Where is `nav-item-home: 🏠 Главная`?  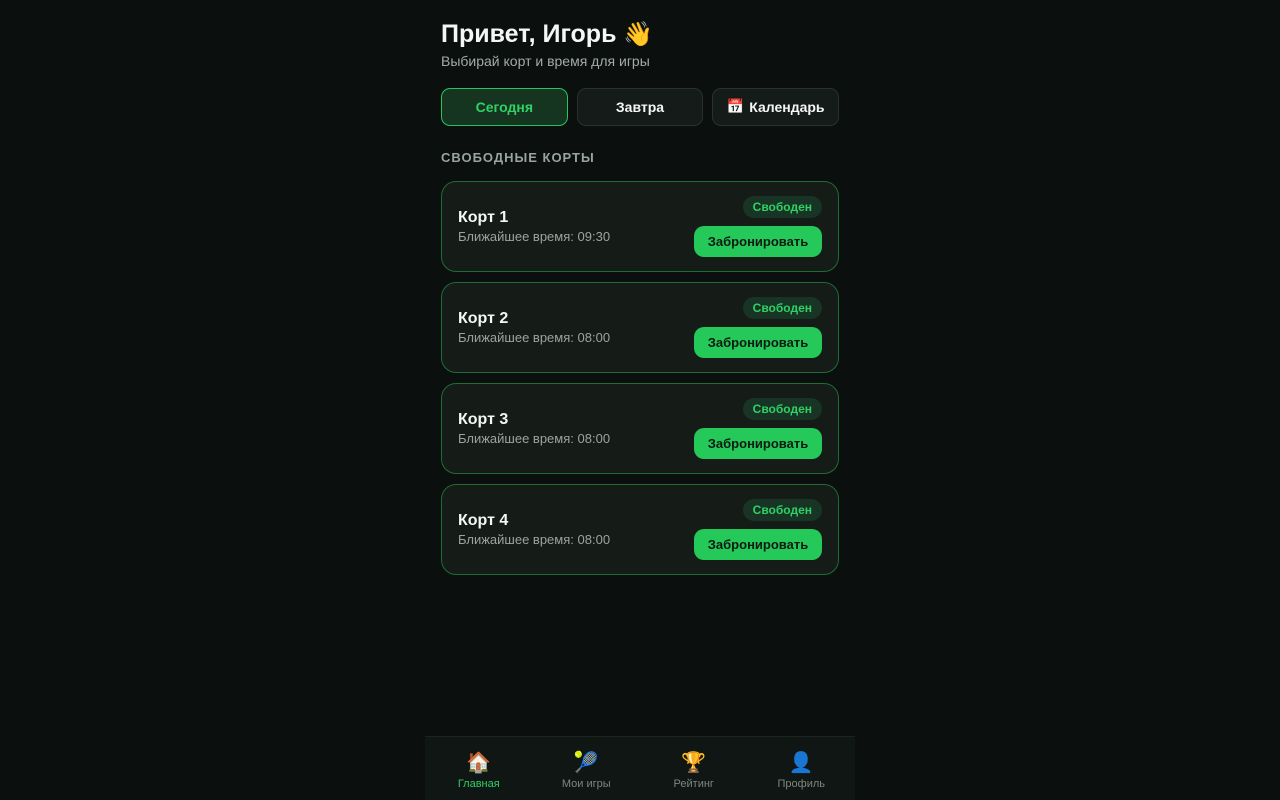 nav-item-home: 🏠 Главная is located at coordinates (479, 768).